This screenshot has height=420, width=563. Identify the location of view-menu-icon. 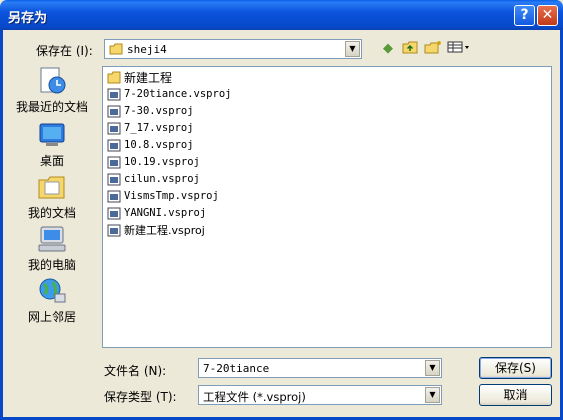
(459, 49).